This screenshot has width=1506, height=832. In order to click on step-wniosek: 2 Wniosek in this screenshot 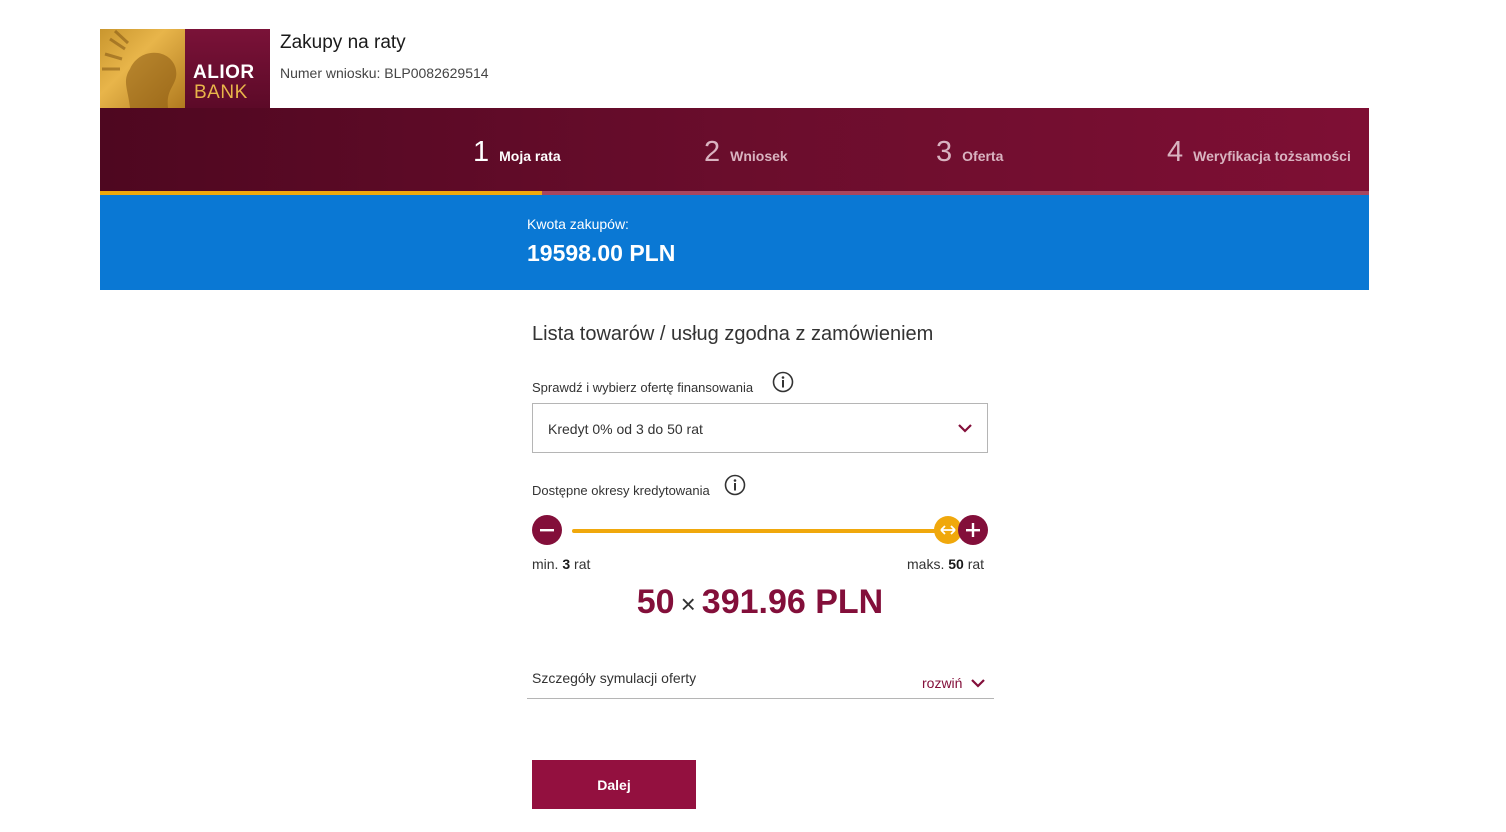, I will do `click(746, 152)`.